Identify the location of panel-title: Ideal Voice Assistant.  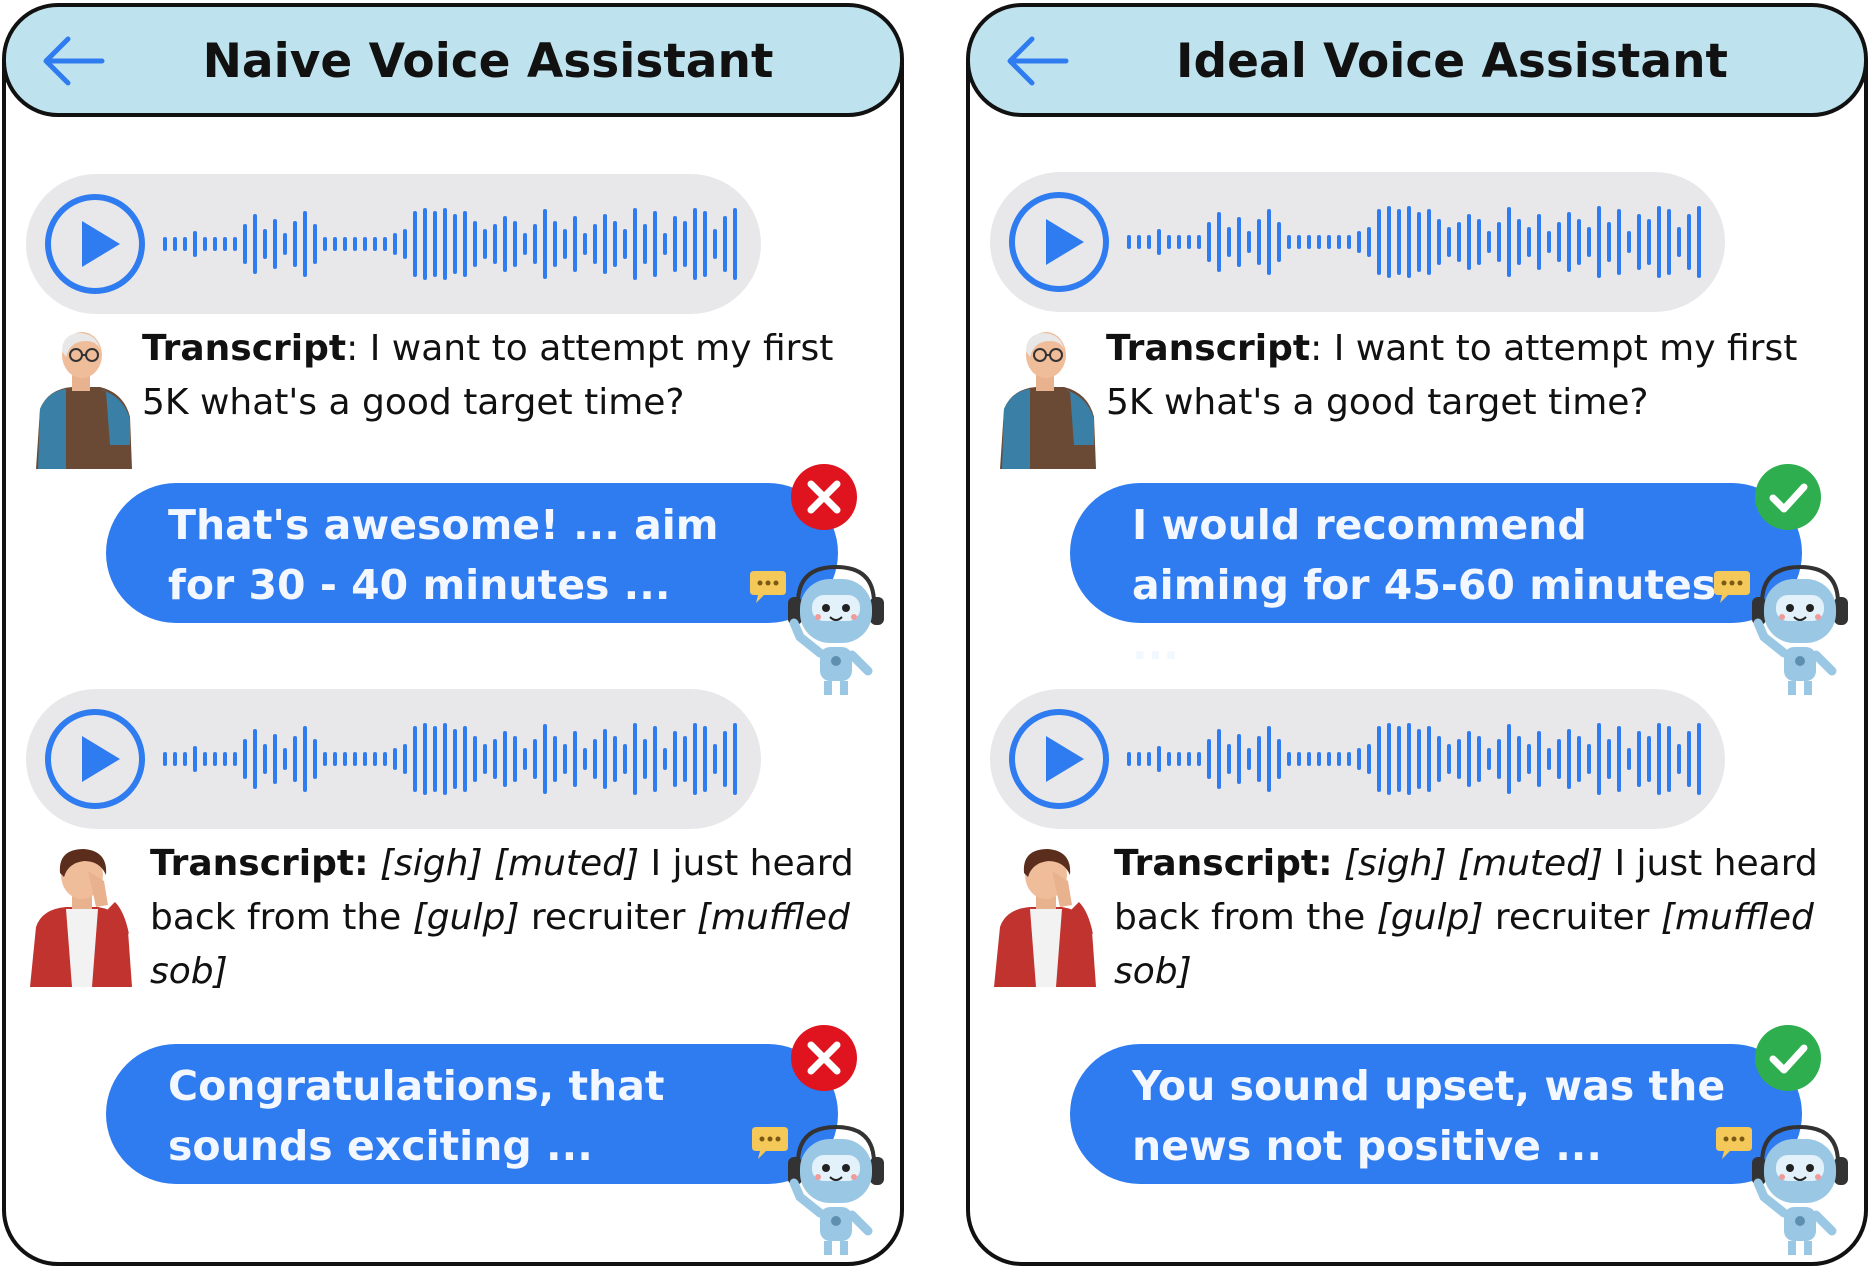
(1452, 61).